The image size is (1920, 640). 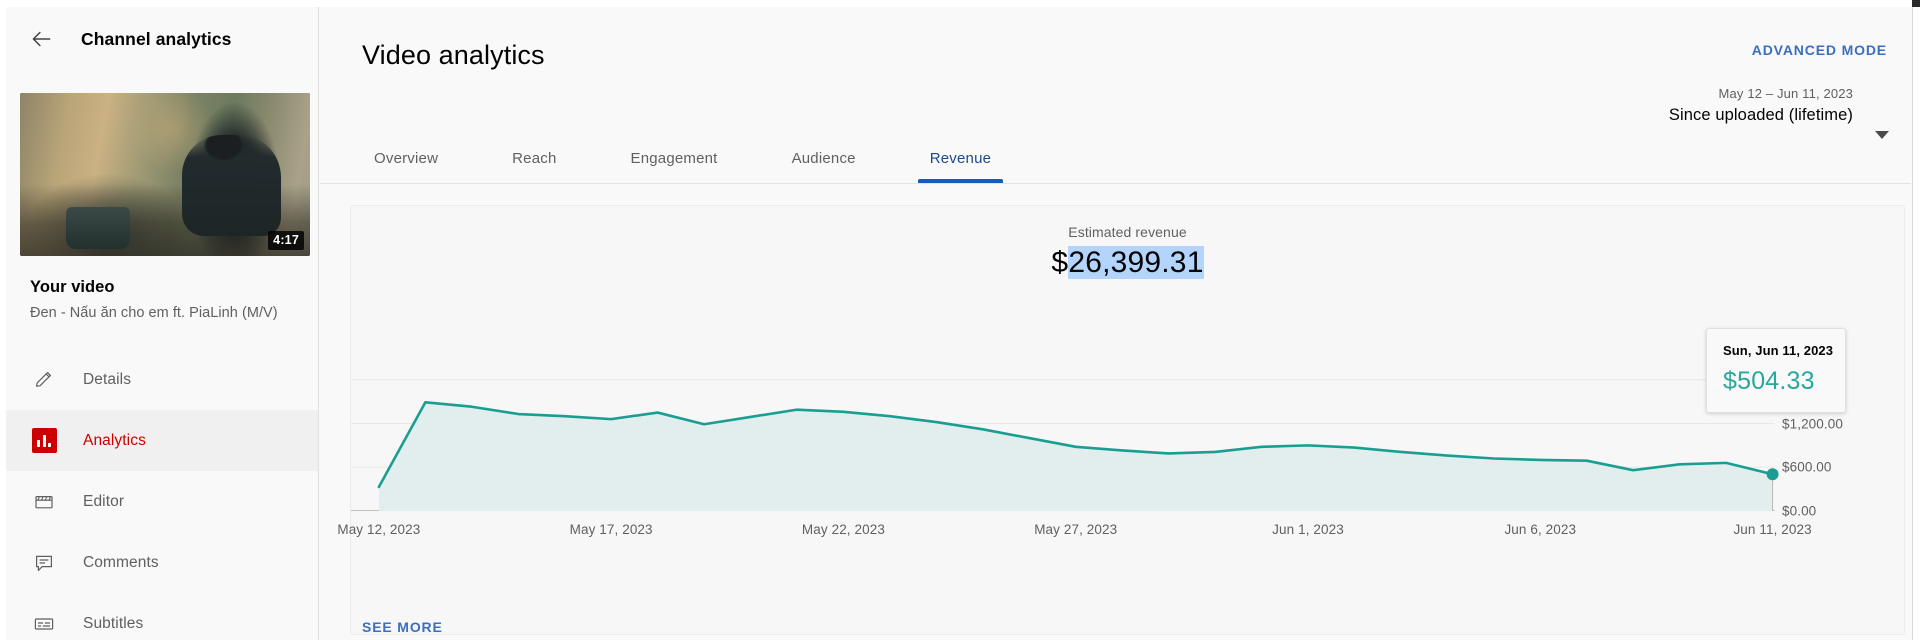 I want to click on window-right-edge, so click(x=1916, y=320).